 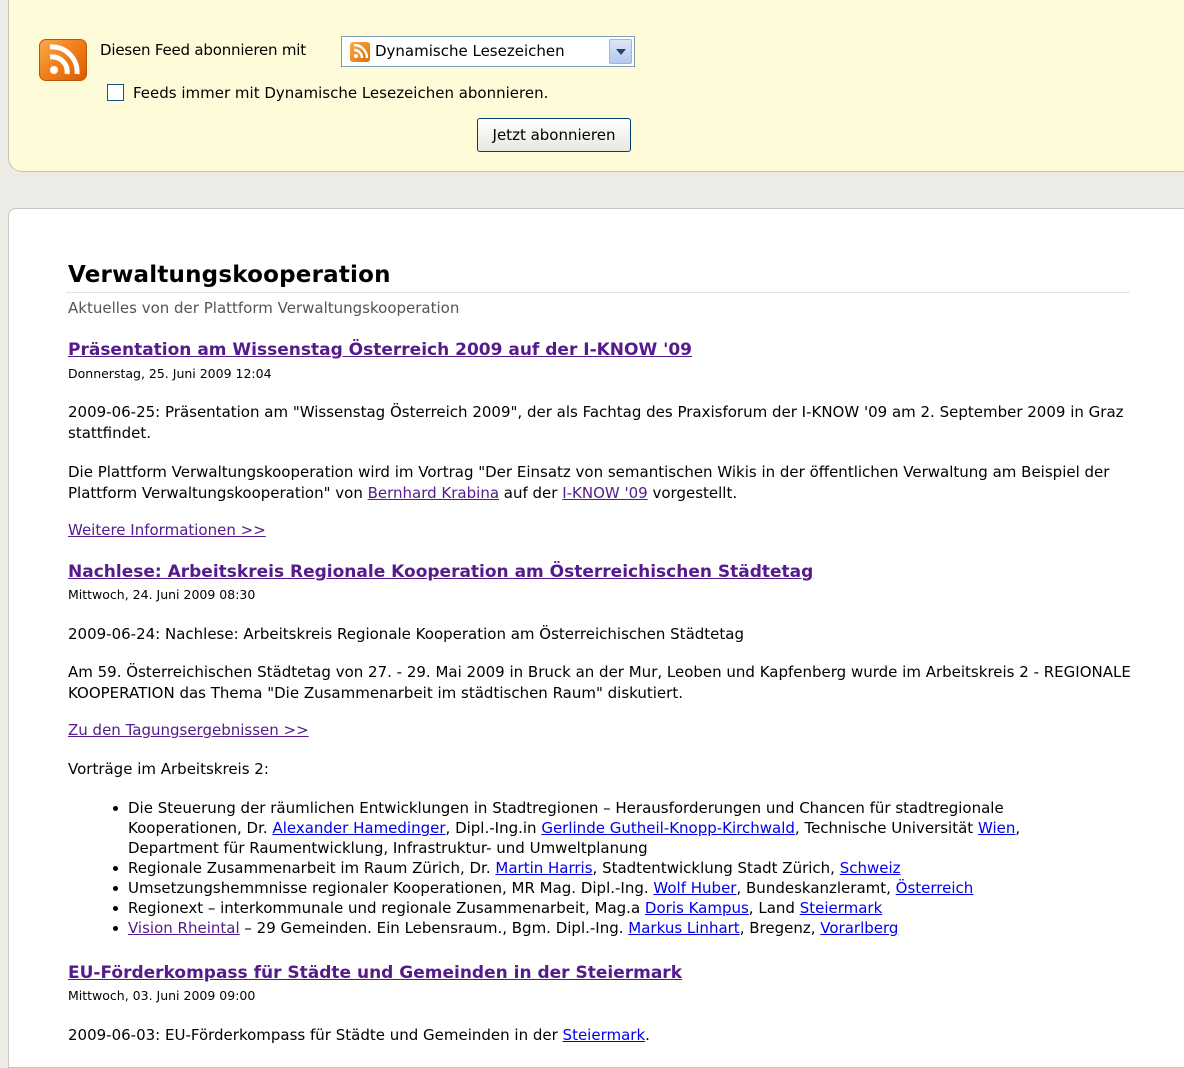 I want to click on talks-heading: Vorträge im Arbeitskreis 2:, so click(x=168, y=769).